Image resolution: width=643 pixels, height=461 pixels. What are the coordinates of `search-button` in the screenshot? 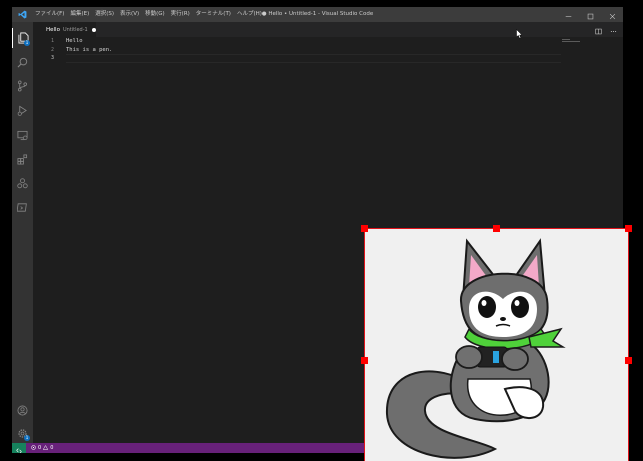 It's located at (22, 62).